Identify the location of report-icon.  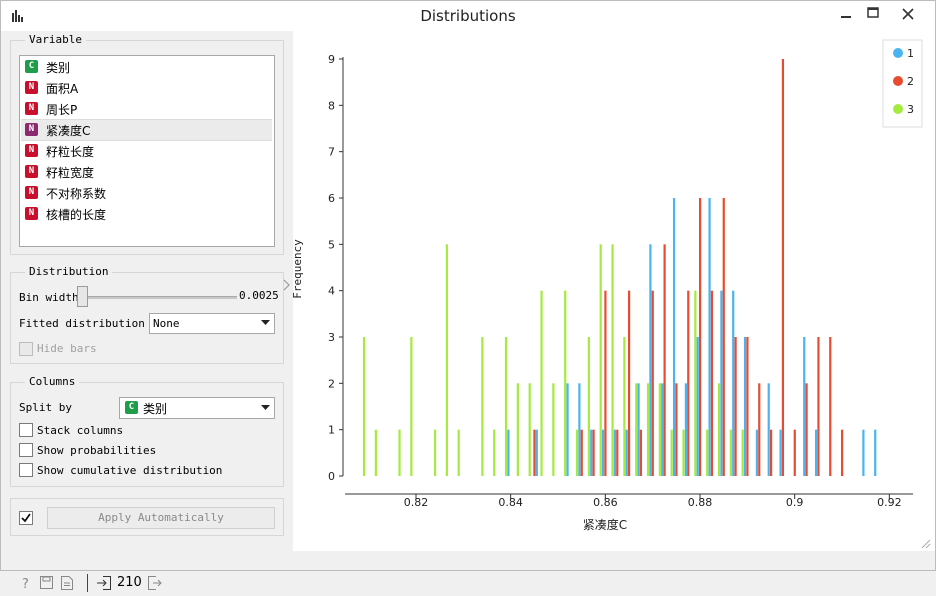
(67, 583).